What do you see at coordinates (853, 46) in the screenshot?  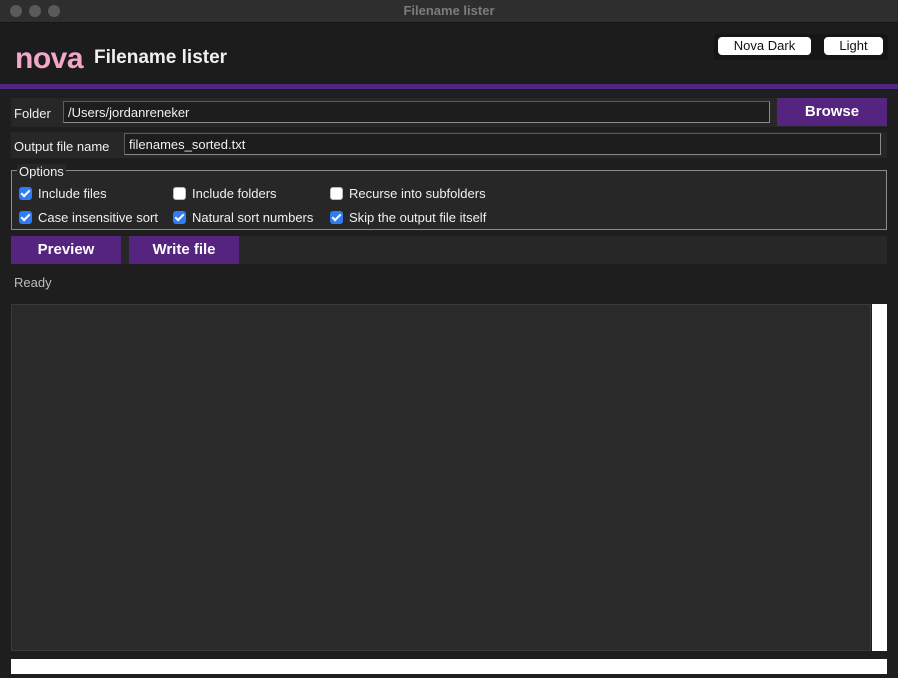 I see `theme-light-button: Light` at bounding box center [853, 46].